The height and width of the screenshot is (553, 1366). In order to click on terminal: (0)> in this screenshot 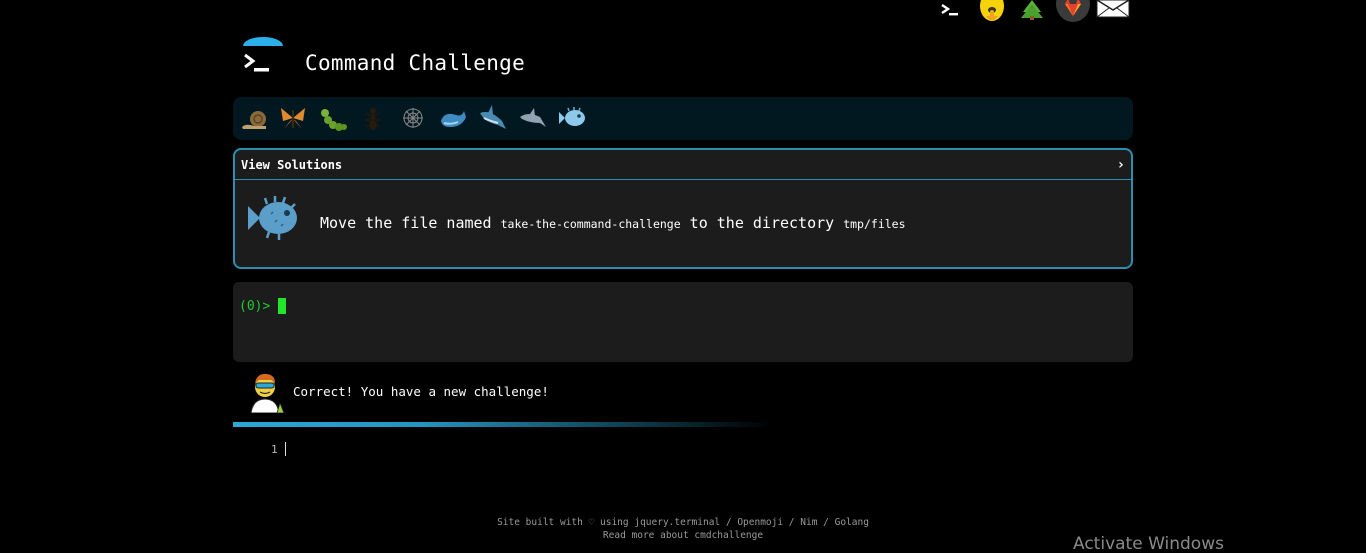, I will do `click(683, 322)`.